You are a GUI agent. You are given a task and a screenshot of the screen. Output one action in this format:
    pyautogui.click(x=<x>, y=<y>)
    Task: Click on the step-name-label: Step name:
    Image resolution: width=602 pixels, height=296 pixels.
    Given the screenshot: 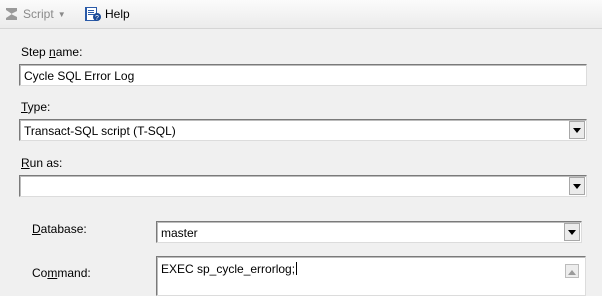 What is the action you would take?
    pyautogui.click(x=52, y=52)
    